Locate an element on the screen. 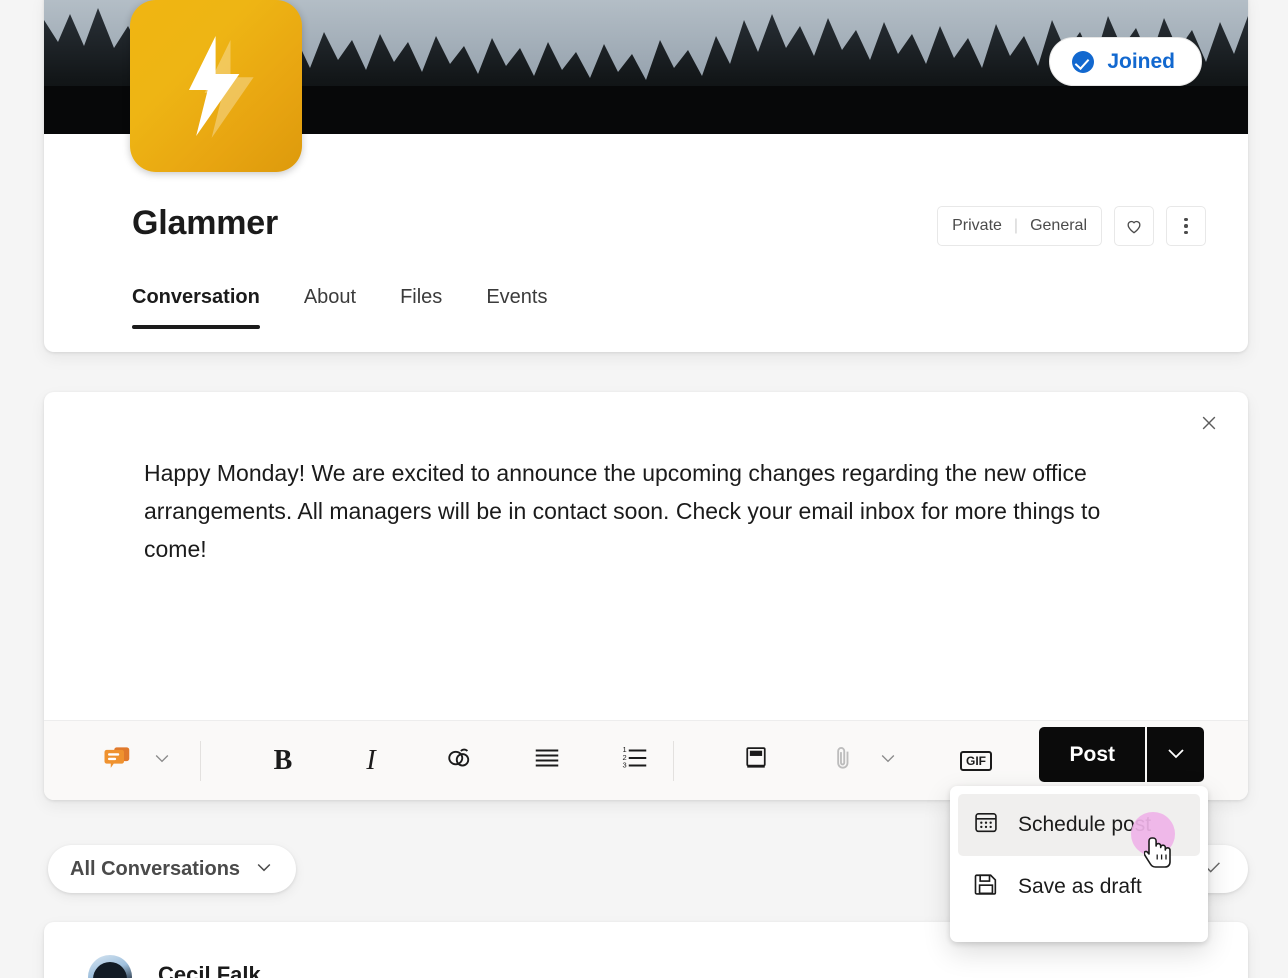 This screenshot has height=978, width=1288. joined-button: Joined is located at coordinates (1125, 61).